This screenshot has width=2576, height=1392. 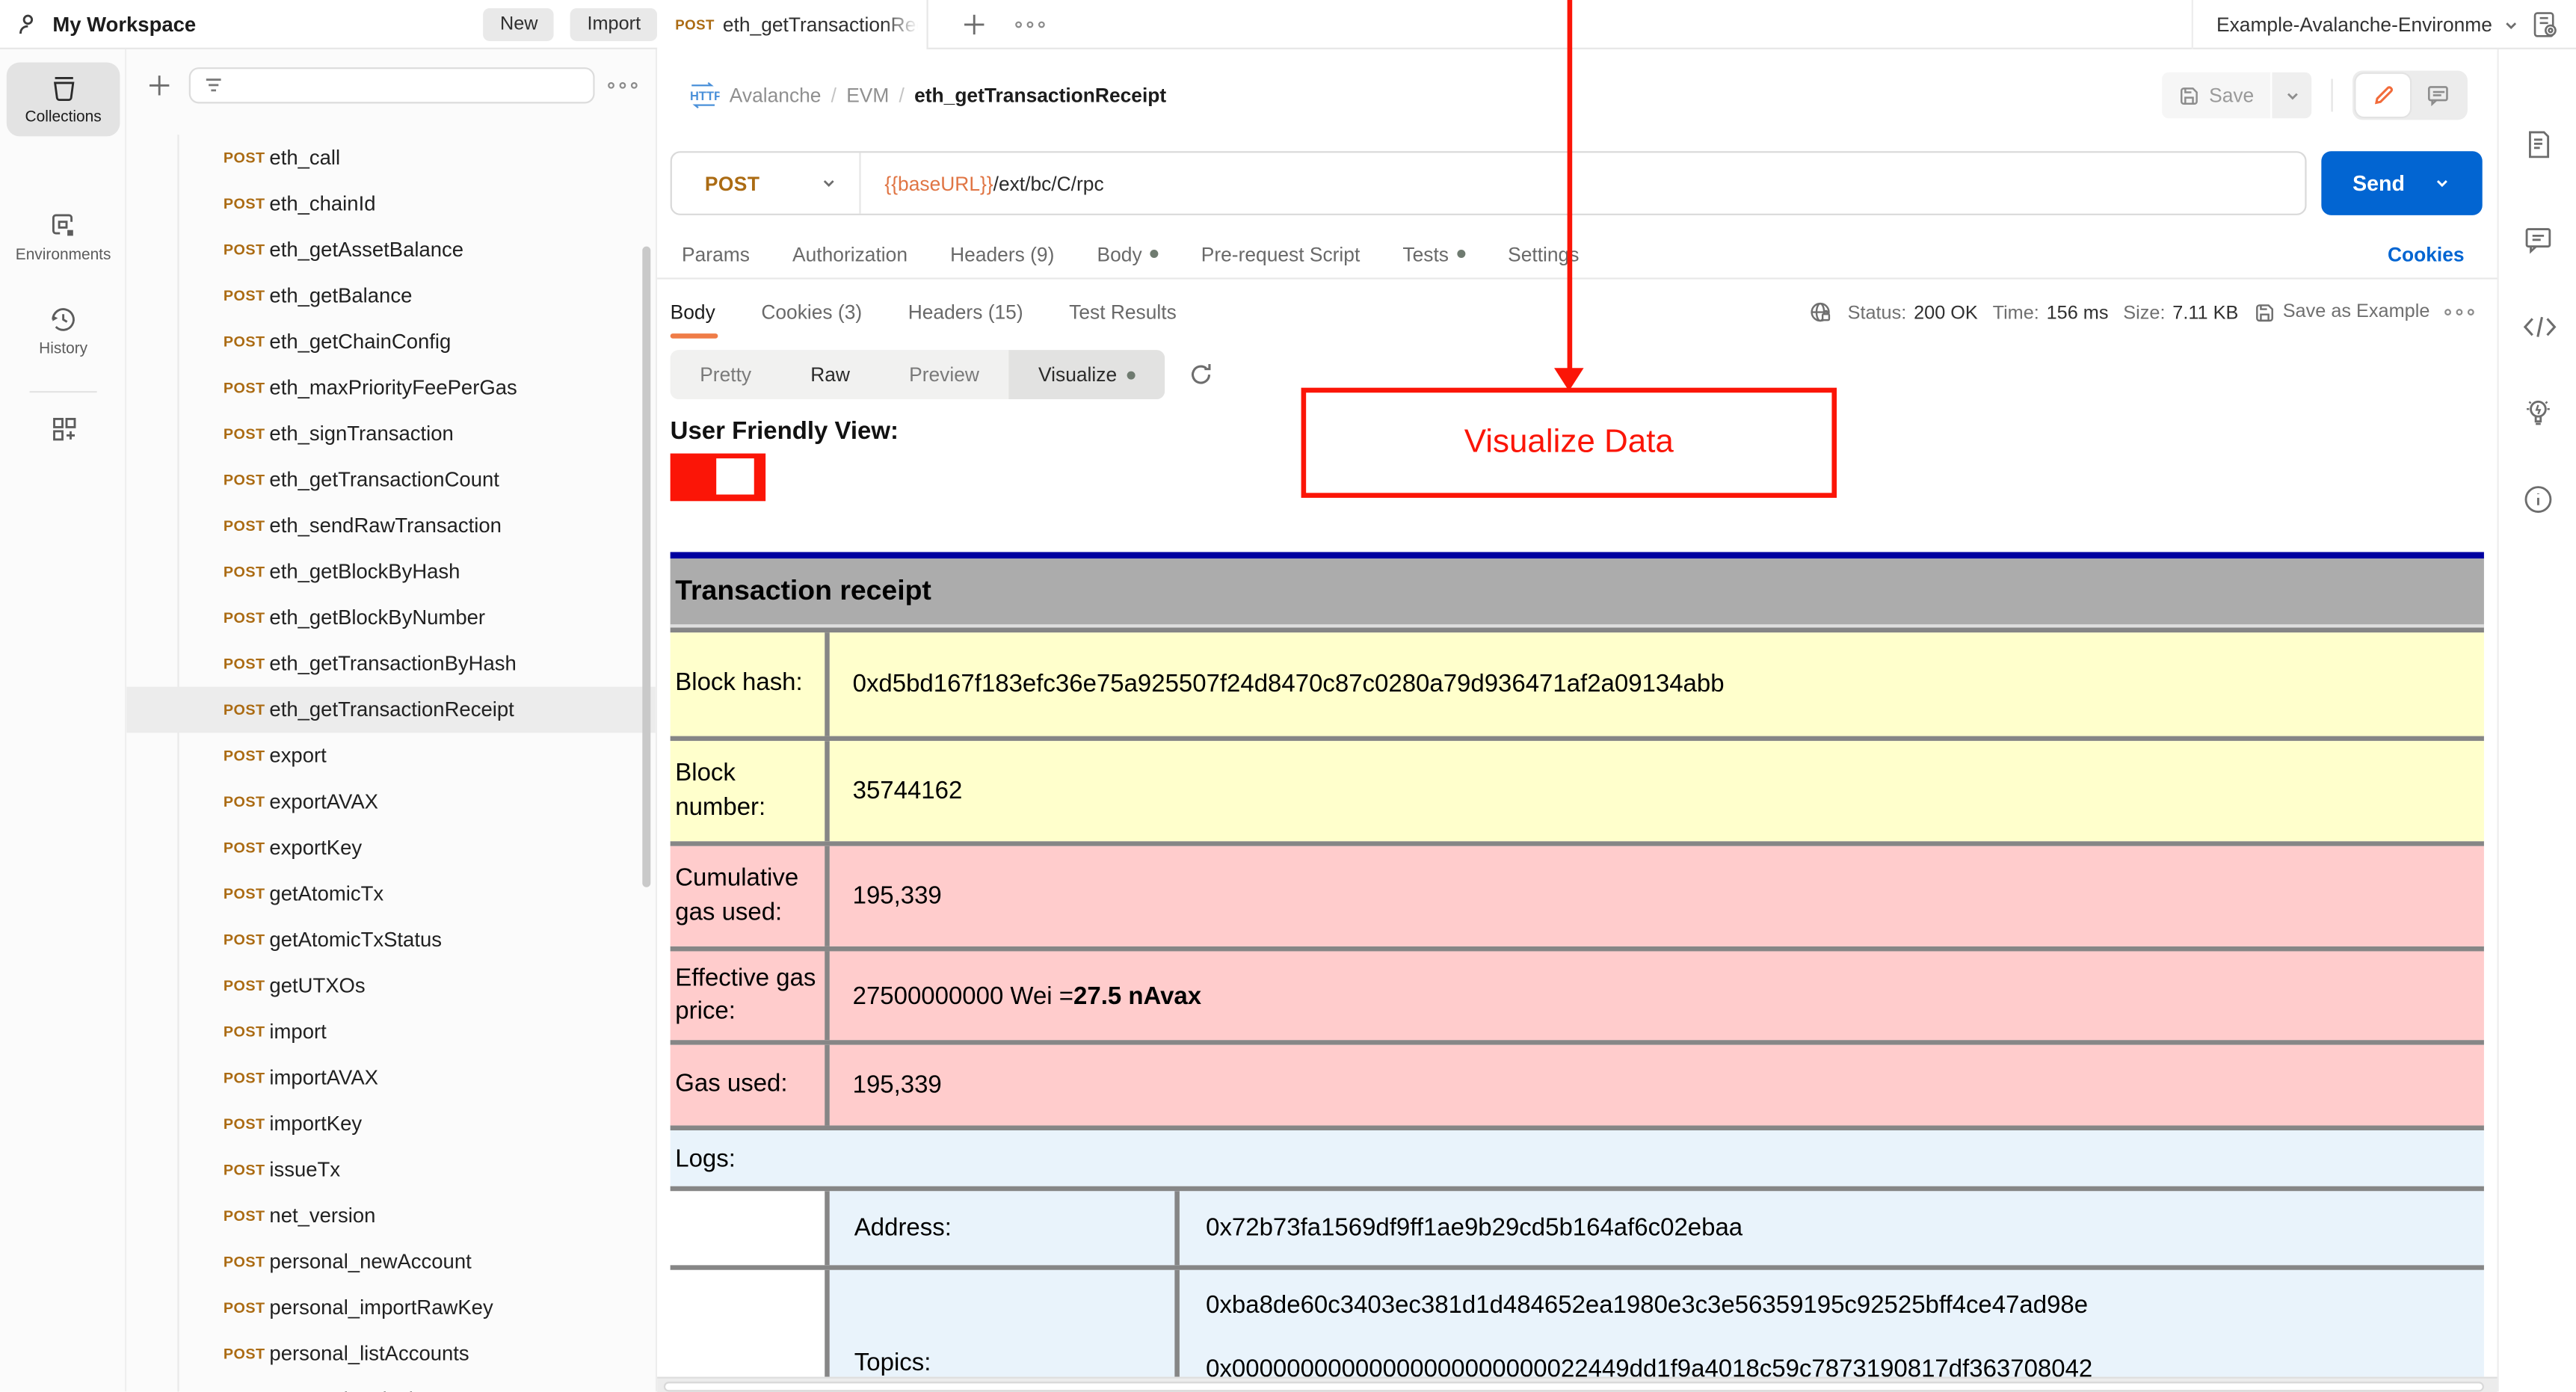 I want to click on sidebar-request-eth_getBlockByNumber: POST eth_getBlockByNumber, so click(x=391, y=618).